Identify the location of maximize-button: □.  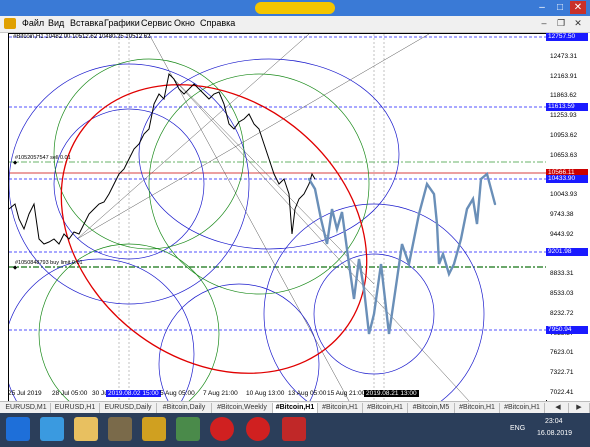
(560, 7).